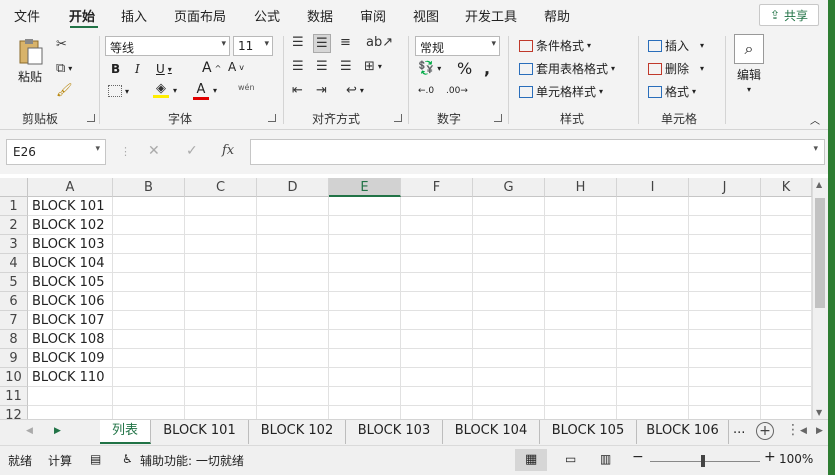 The width and height of the screenshot is (835, 475). Describe the element at coordinates (192, 151) in the screenshot. I see `enter-icon: ✓` at that location.